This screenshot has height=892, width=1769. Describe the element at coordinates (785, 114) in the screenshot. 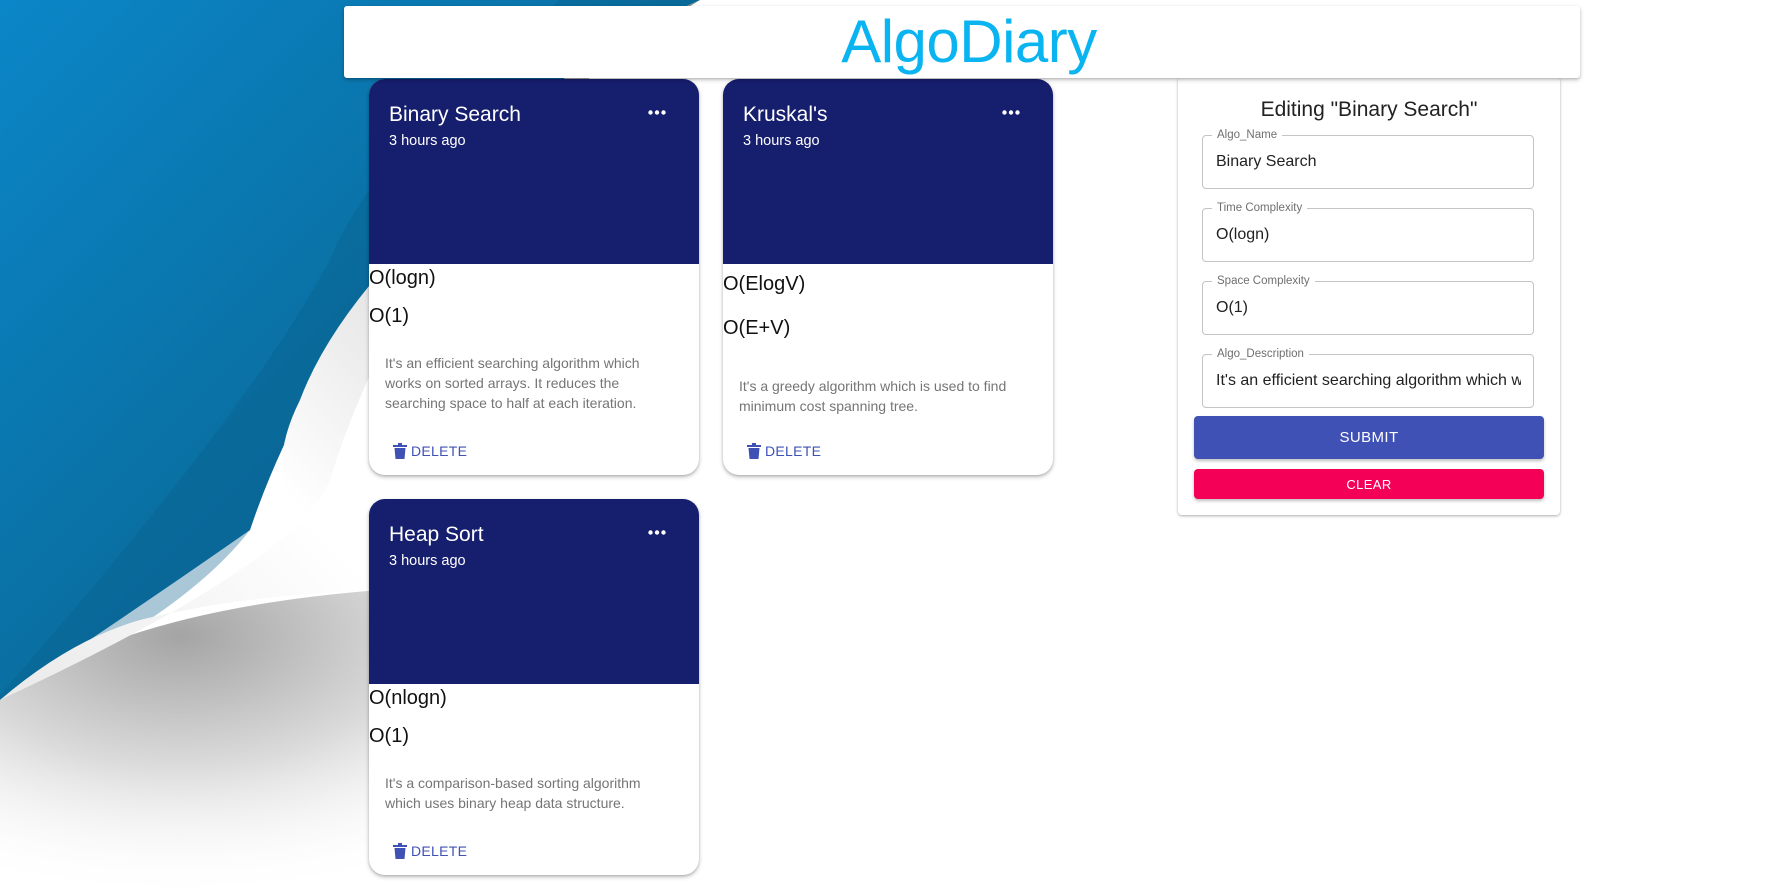

I see `card-title: Kruskal's` at that location.